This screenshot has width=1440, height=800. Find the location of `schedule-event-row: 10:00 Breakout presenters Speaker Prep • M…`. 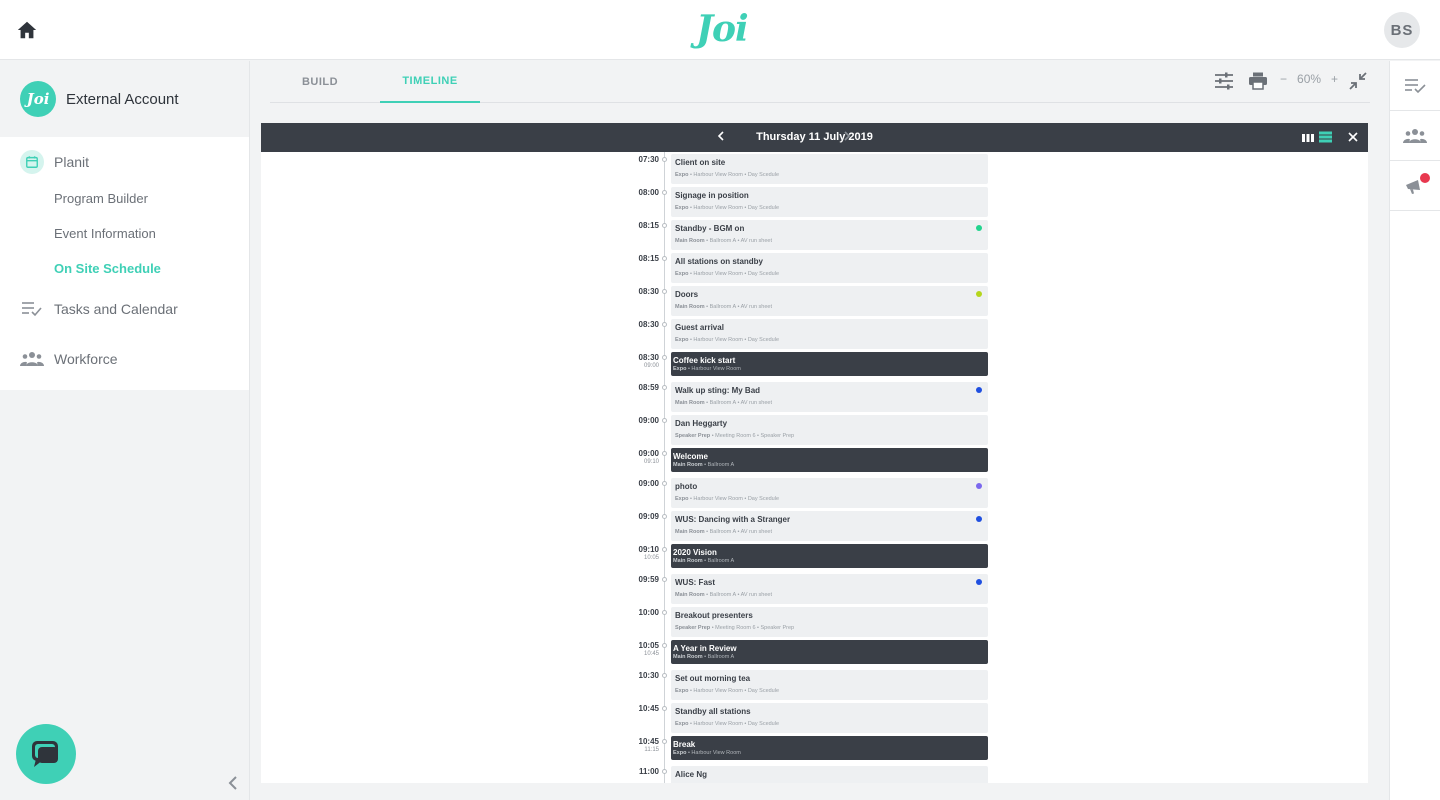

schedule-event-row: 10:00 Breakout presenters Speaker Prep • M… is located at coordinates (814, 623).